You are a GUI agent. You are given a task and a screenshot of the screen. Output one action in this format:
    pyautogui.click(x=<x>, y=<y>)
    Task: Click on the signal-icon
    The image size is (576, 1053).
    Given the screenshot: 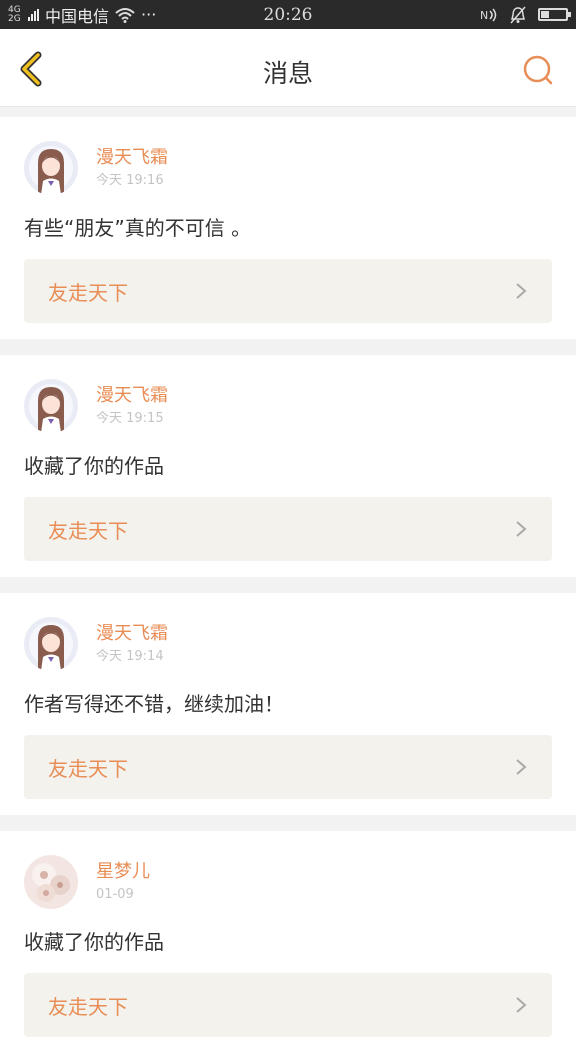 What is the action you would take?
    pyautogui.click(x=33, y=14)
    